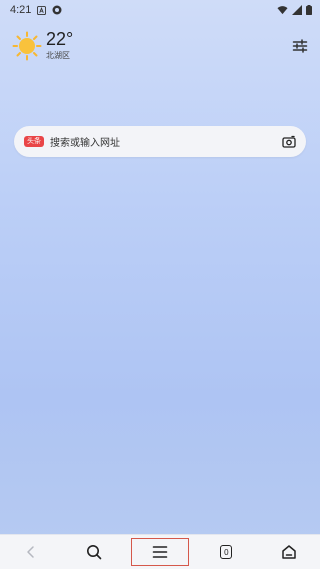 The width and height of the screenshot is (320, 569). Describe the element at coordinates (27, 46) in the screenshot. I see `sun-icon` at that location.